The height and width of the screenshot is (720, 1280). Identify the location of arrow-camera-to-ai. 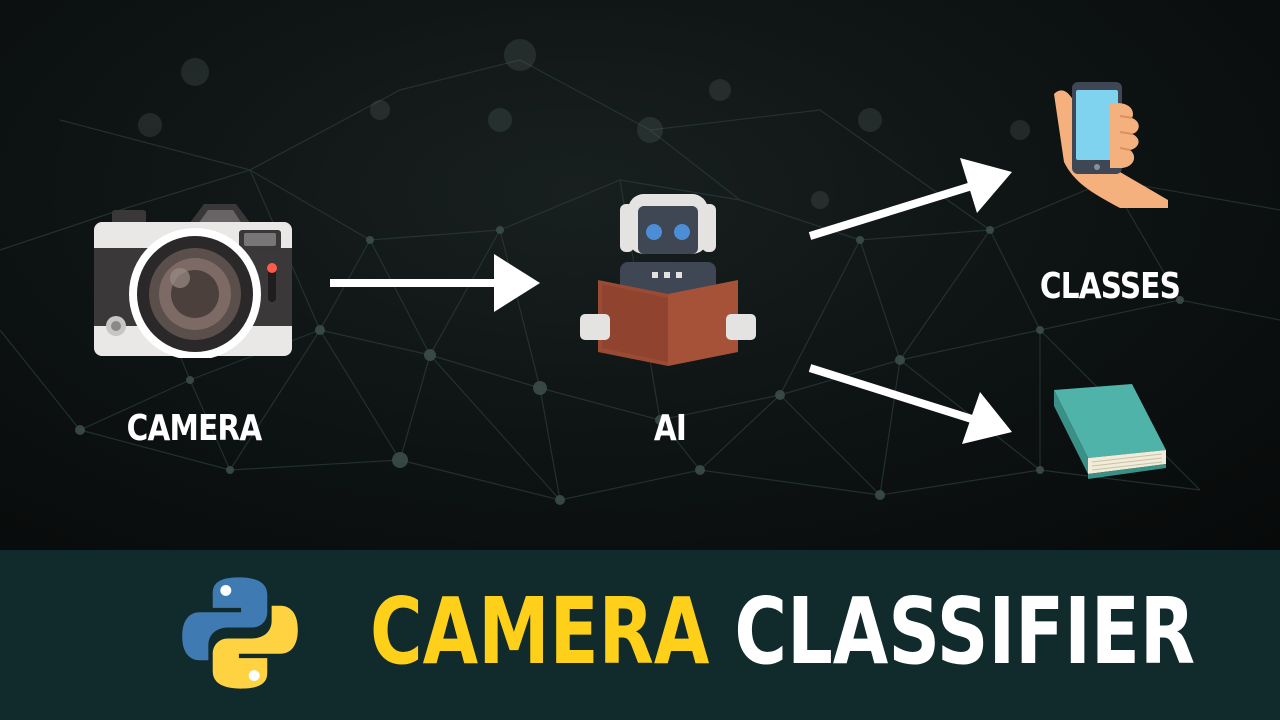
(435, 283).